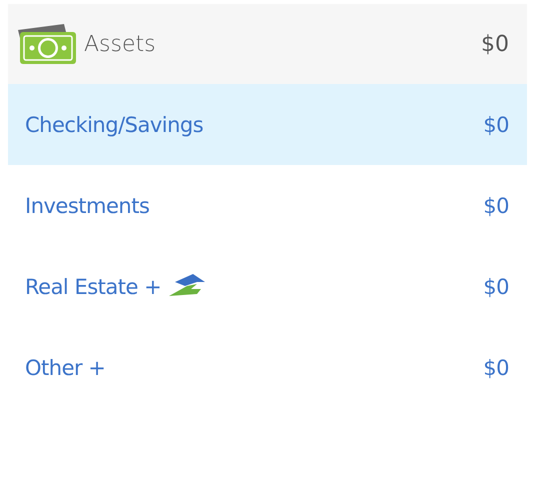 The width and height of the screenshot is (541, 503). Describe the element at coordinates (114, 124) in the screenshot. I see `row-label: Checking/Savings` at that location.